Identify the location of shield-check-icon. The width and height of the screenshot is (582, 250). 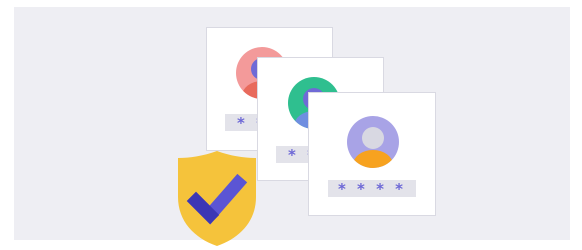
(217, 198).